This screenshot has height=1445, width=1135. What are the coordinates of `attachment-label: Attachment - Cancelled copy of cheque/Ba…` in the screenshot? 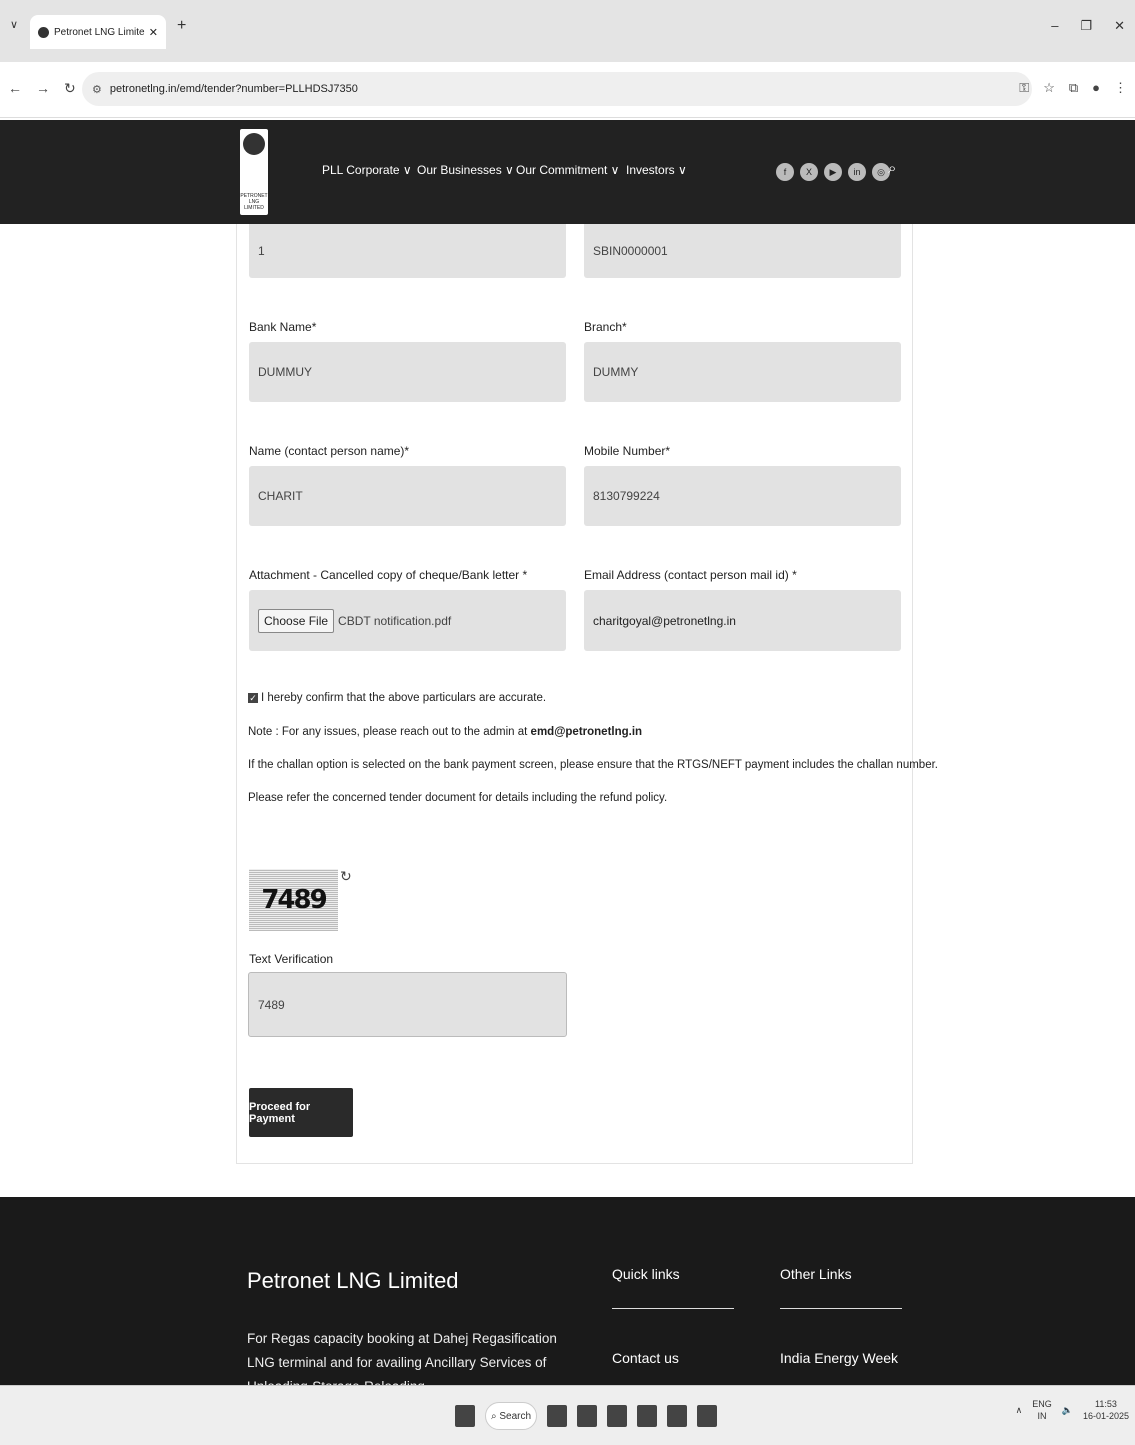 It's located at (388, 575).